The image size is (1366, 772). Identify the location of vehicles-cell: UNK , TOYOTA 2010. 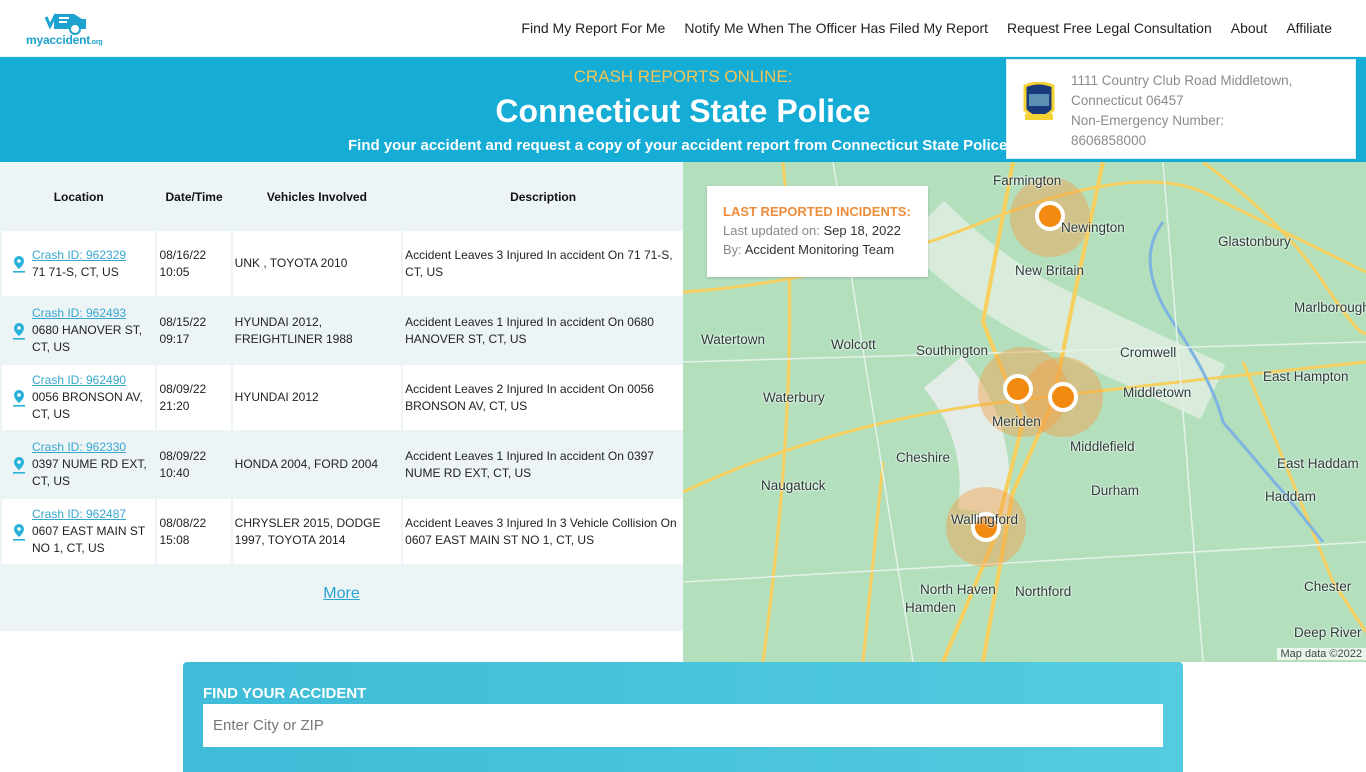
(317, 263).